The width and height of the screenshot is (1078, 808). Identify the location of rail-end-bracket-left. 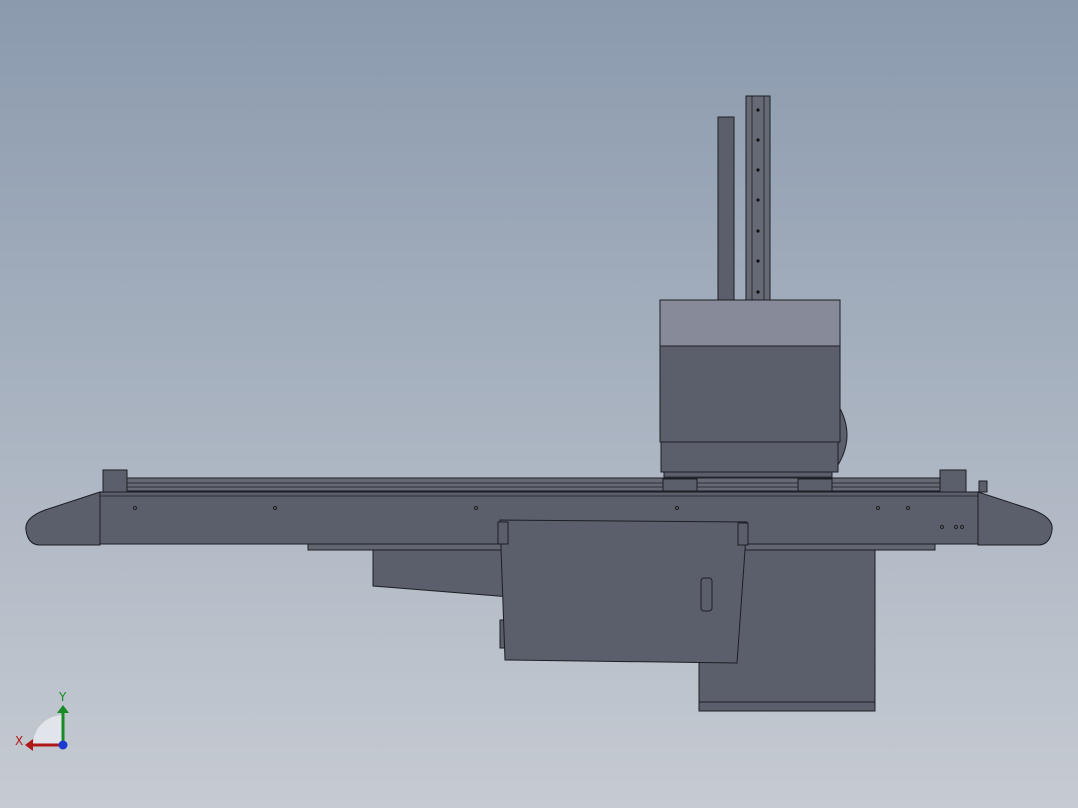
(115, 481).